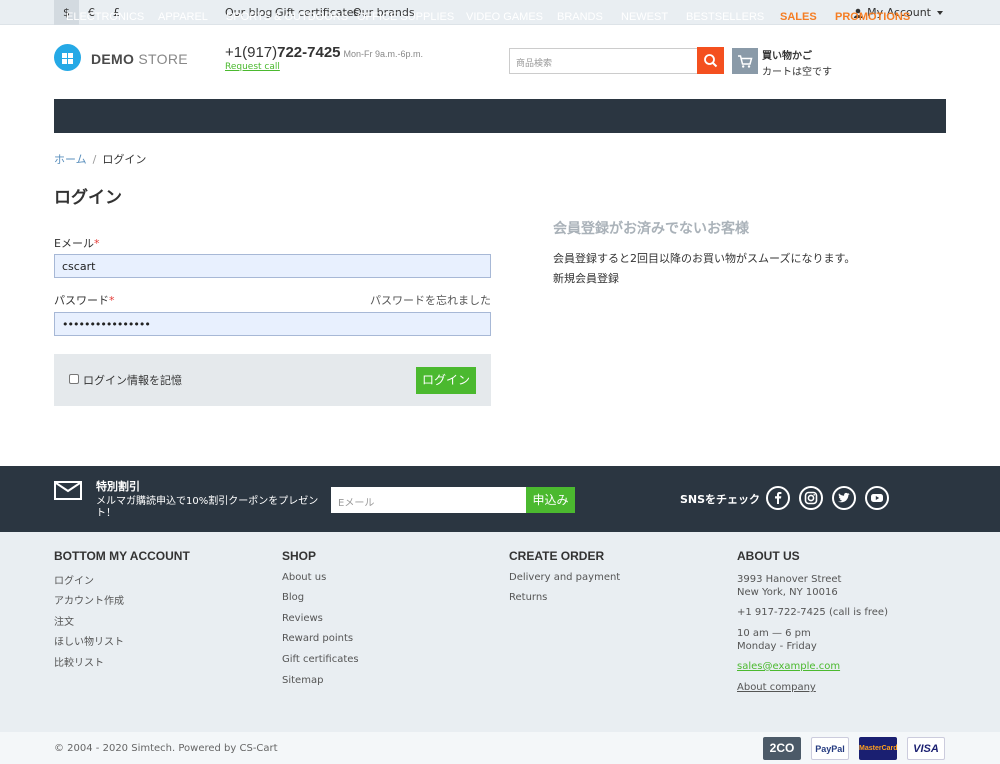  What do you see at coordinates (302, 618) in the screenshot?
I see `footer-link-reviews: Reviews` at bounding box center [302, 618].